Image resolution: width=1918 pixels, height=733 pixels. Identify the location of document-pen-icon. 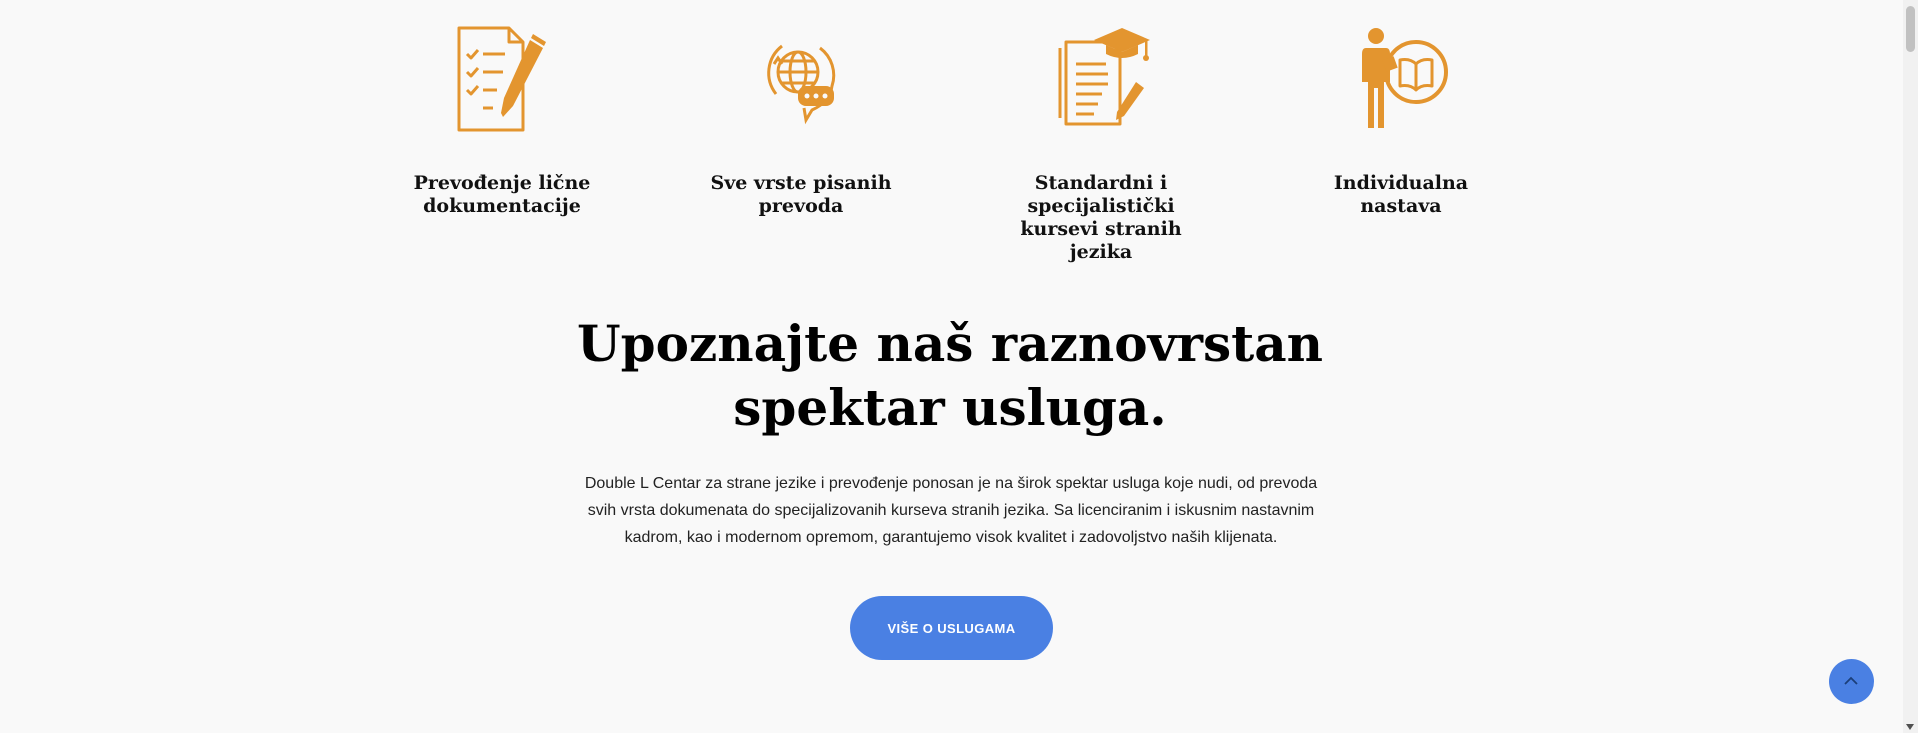
(501, 79).